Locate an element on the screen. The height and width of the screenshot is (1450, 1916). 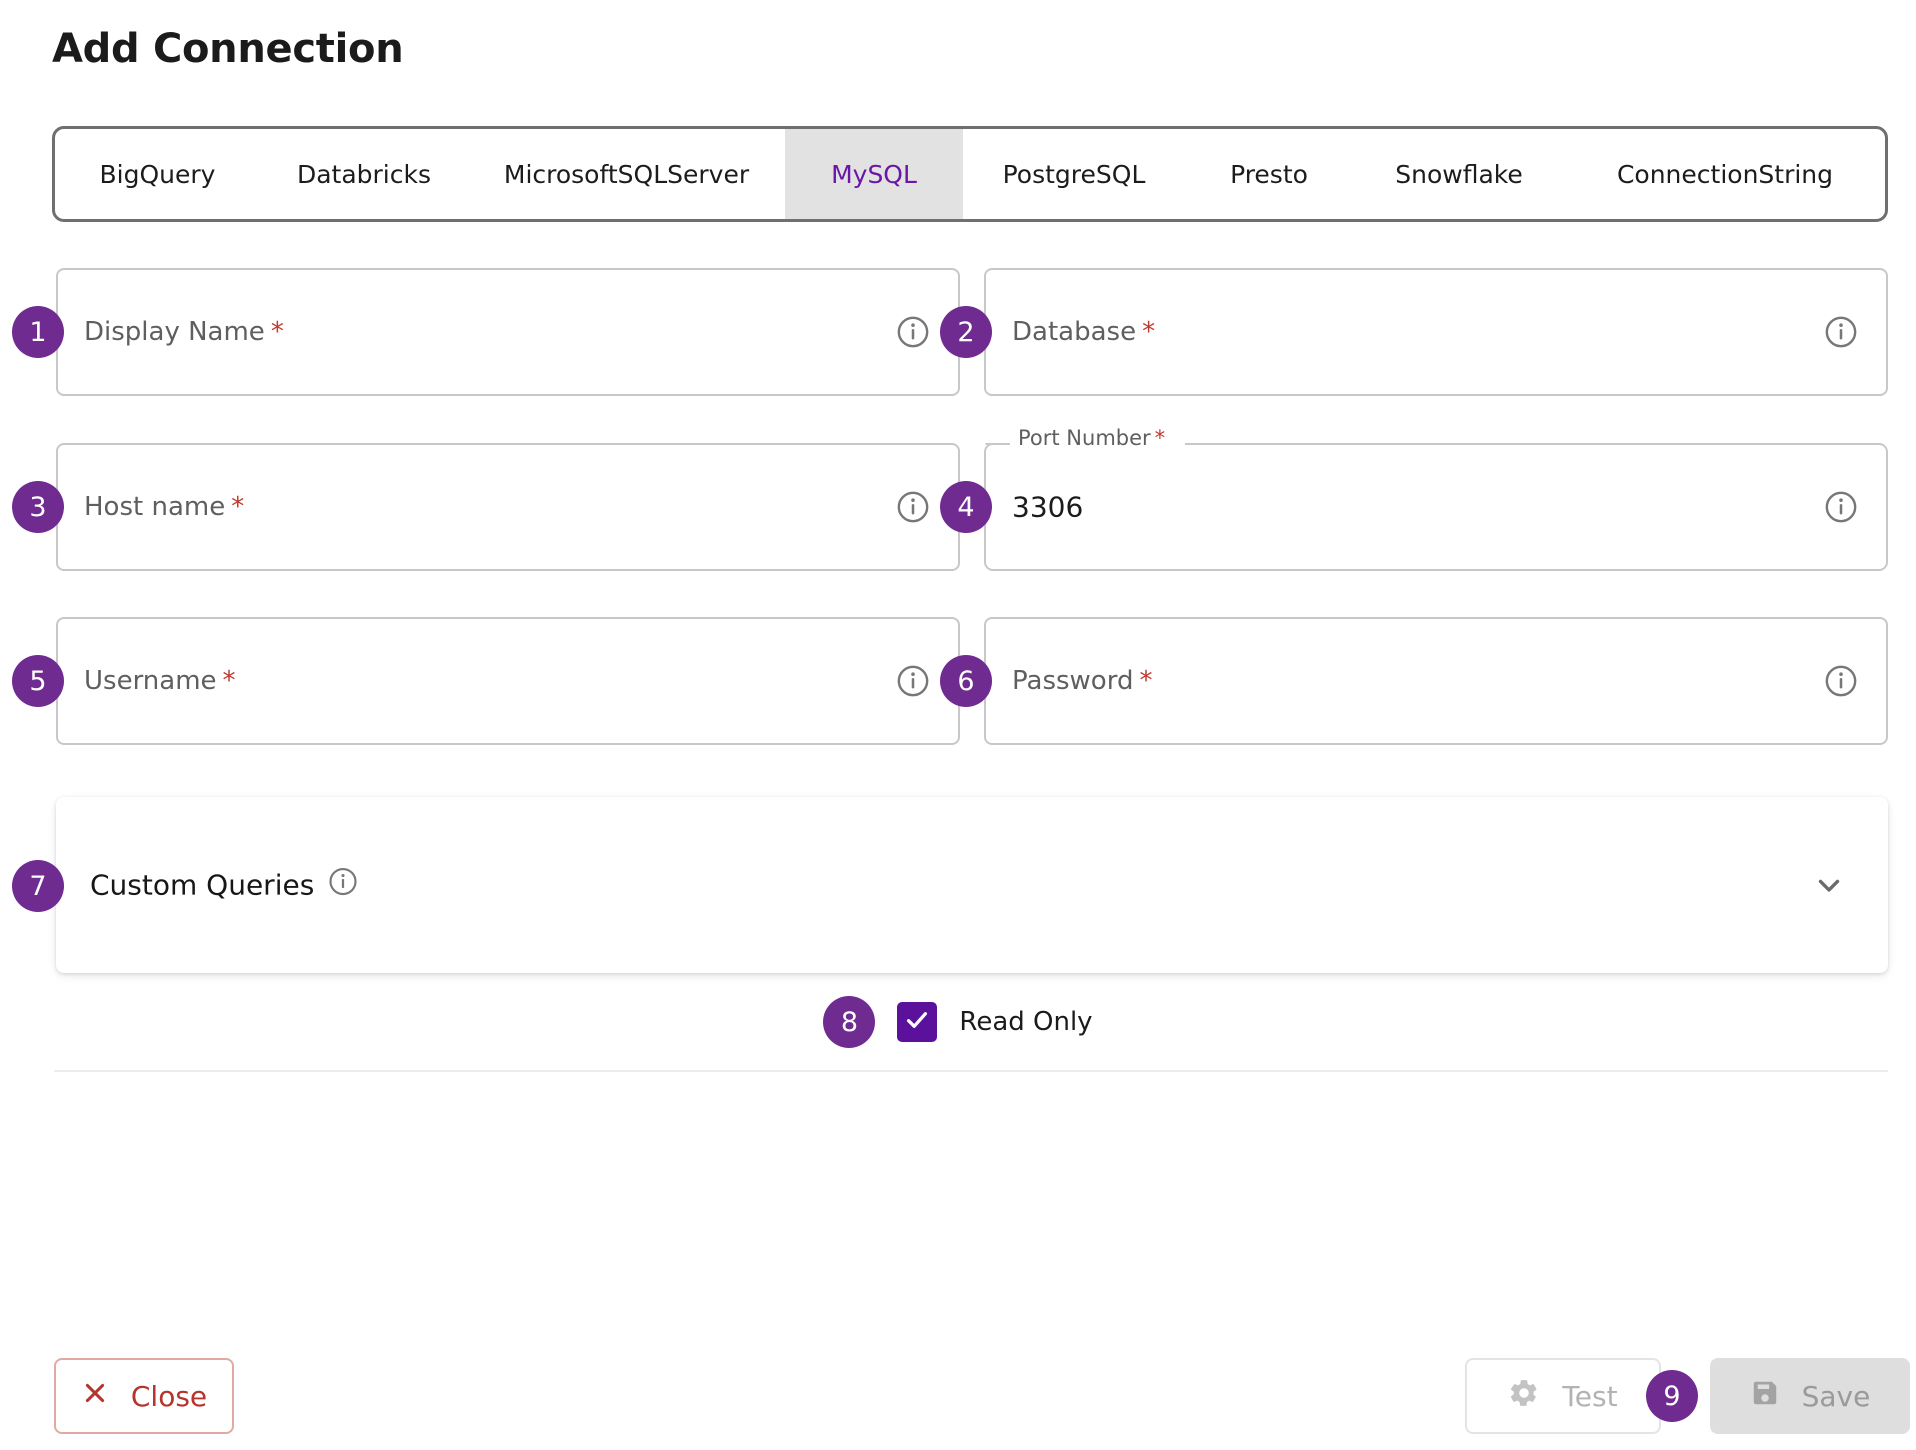
custom-queries-card: Custom Queries is located at coordinates (972, 885).